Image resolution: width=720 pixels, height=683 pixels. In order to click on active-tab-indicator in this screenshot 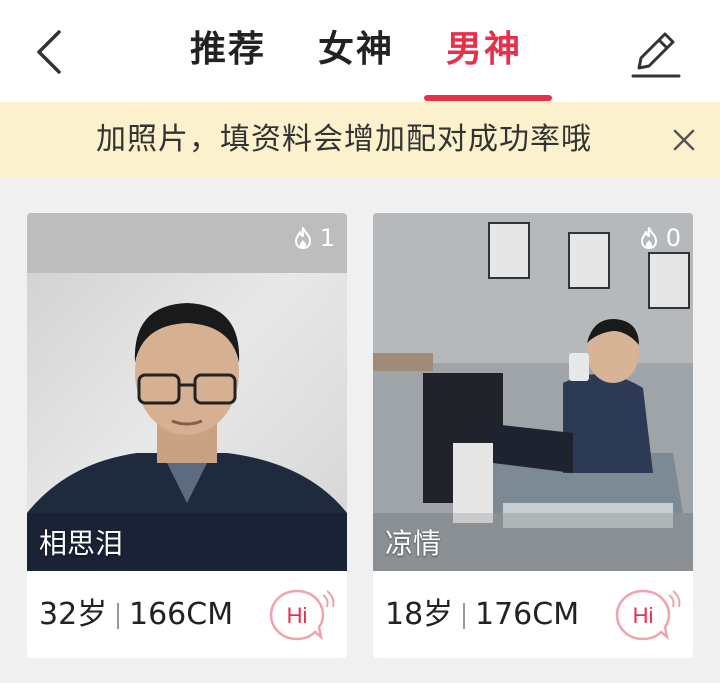, I will do `click(488, 98)`.